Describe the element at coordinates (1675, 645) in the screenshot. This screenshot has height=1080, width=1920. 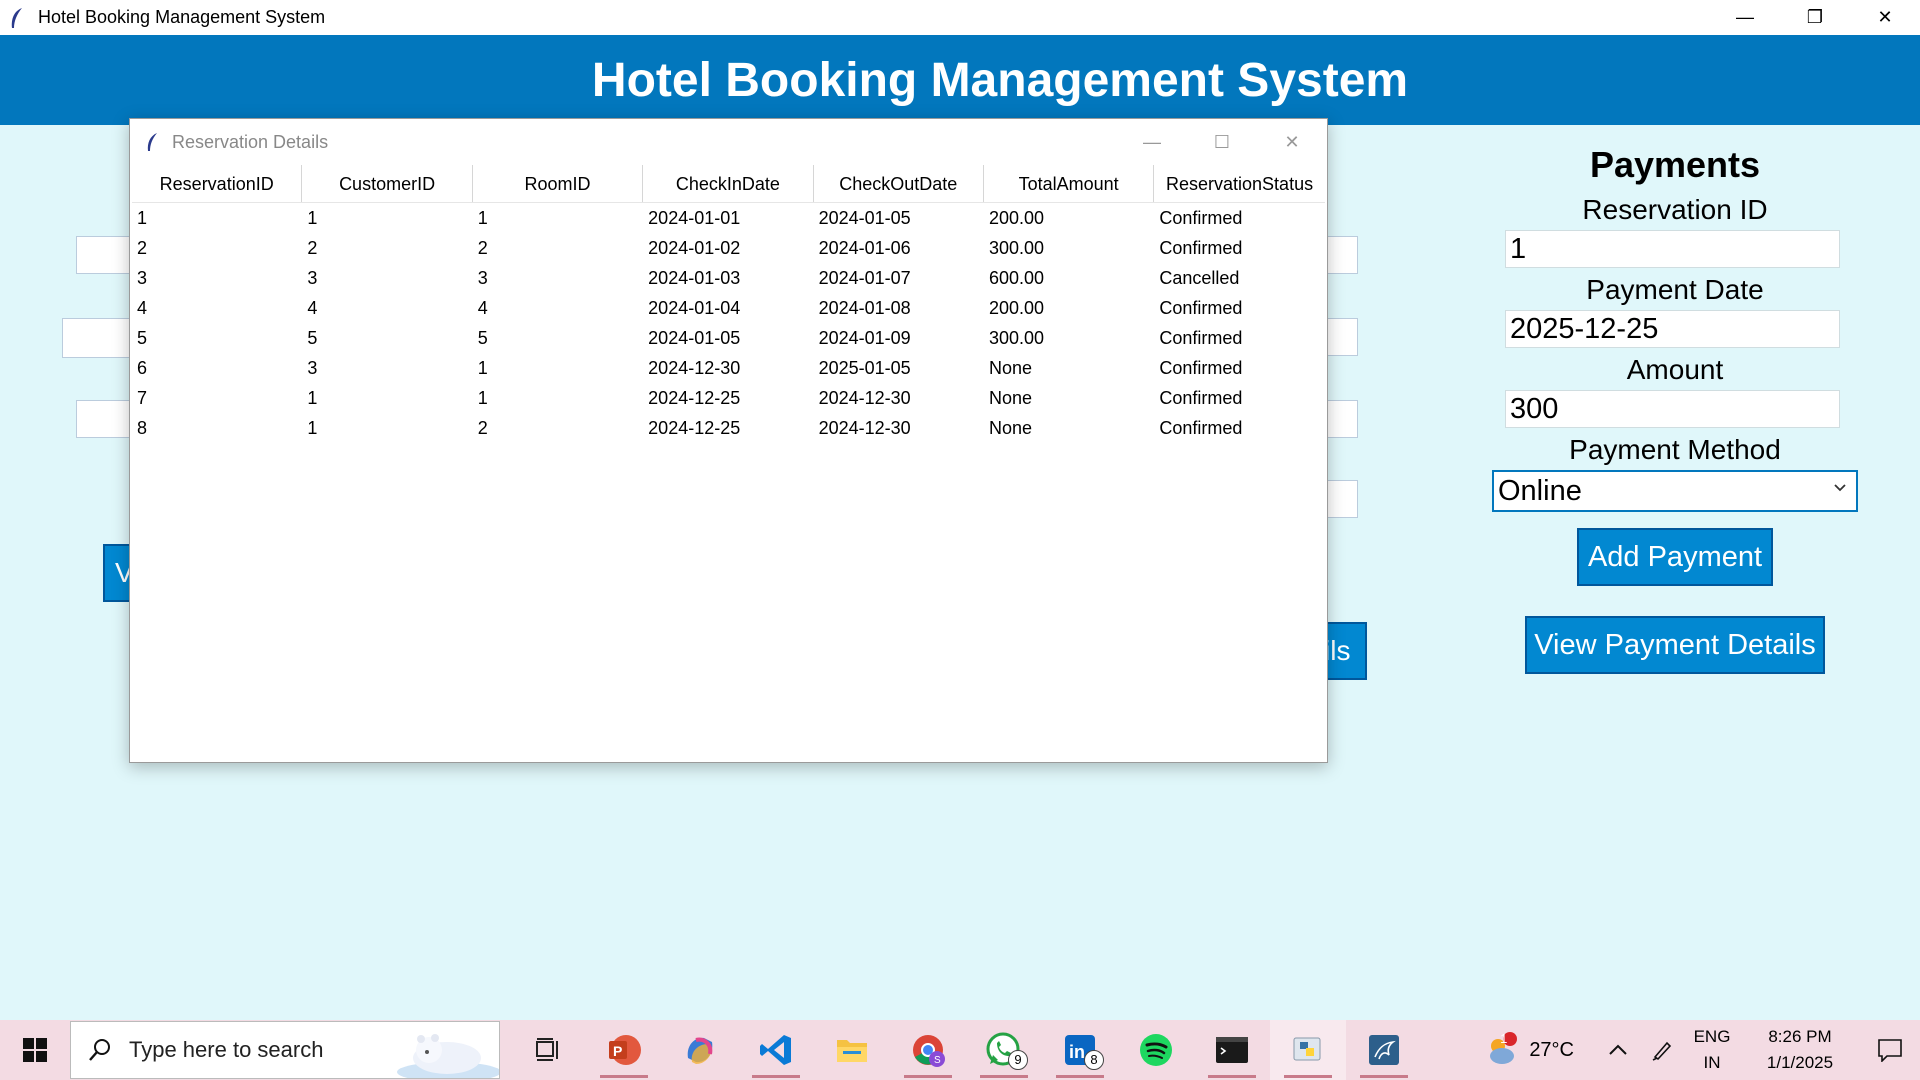
I see `view-payment-details-button: View Payment Details` at that location.